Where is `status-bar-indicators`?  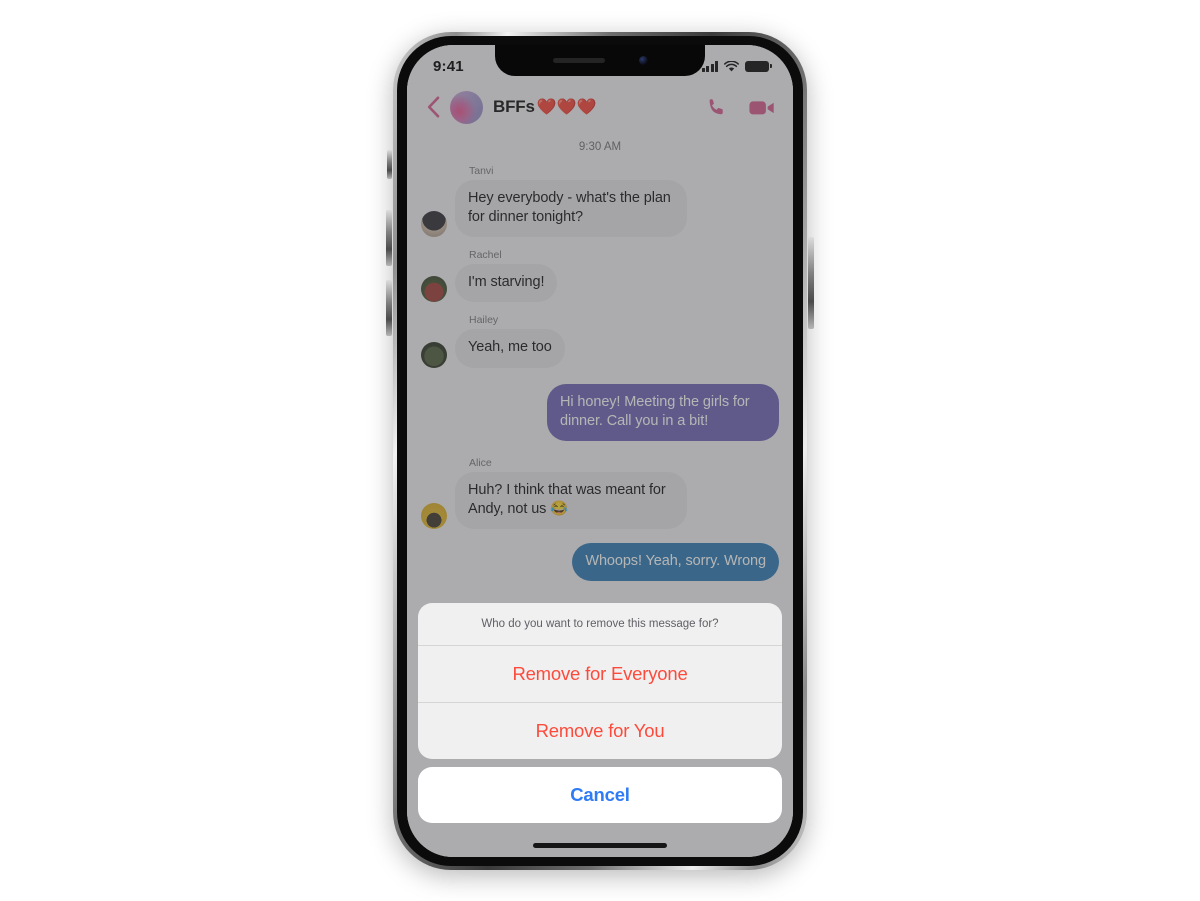 status-bar-indicators is located at coordinates (736, 66).